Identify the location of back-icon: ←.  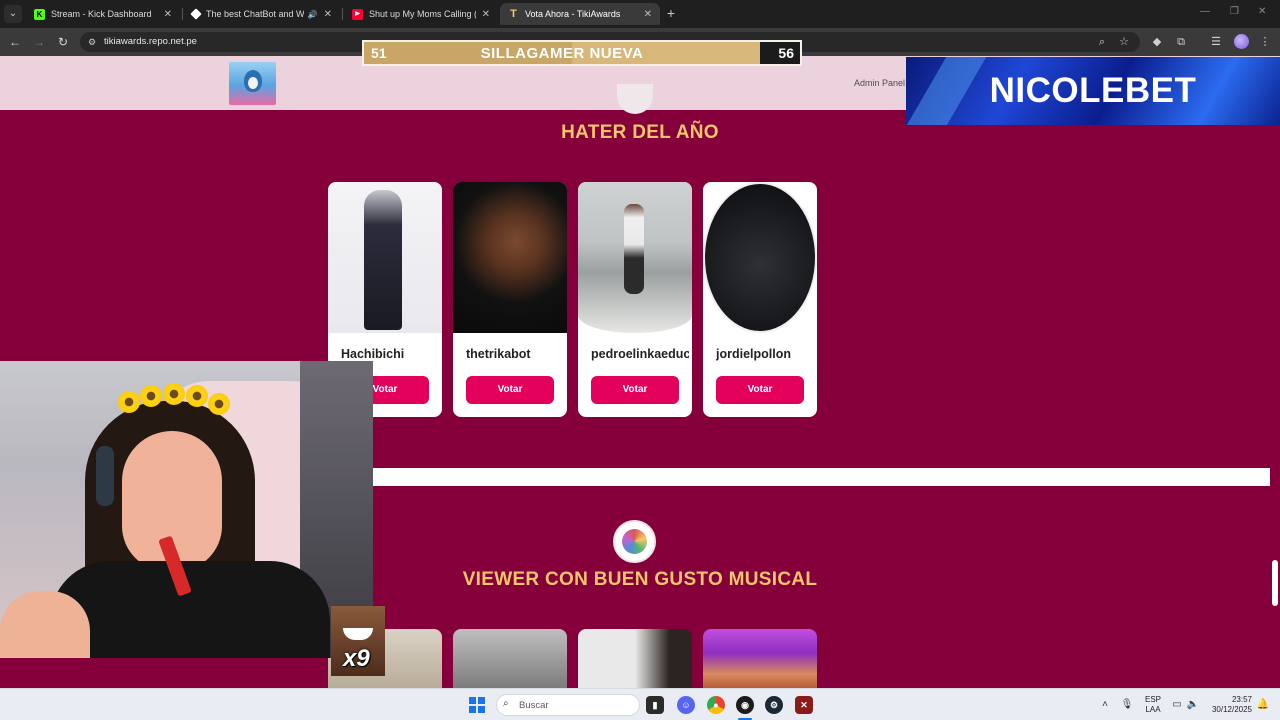
(15, 42).